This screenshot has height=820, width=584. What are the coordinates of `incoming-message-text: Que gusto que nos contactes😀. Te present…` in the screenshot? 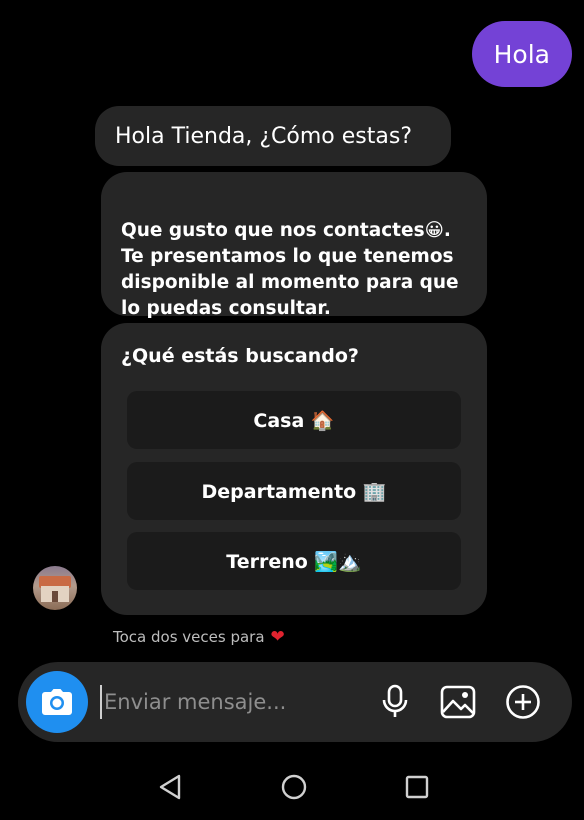 It's located at (290, 269).